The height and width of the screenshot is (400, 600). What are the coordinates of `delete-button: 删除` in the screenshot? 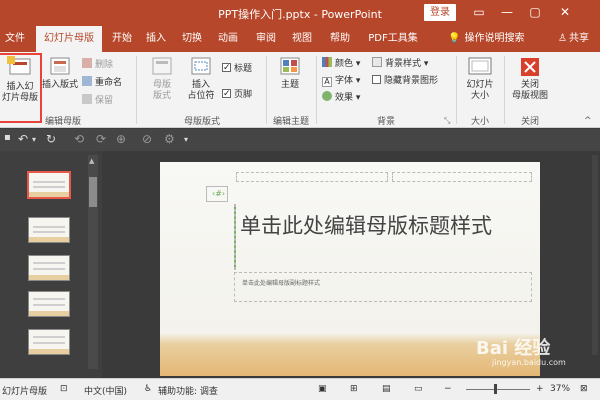 It's located at (97, 65).